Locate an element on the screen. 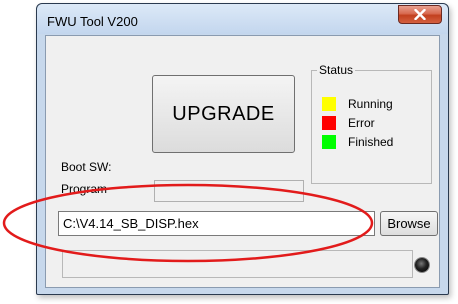 The image size is (458, 304). status-item-finished: Finished is located at coordinates (357, 142).